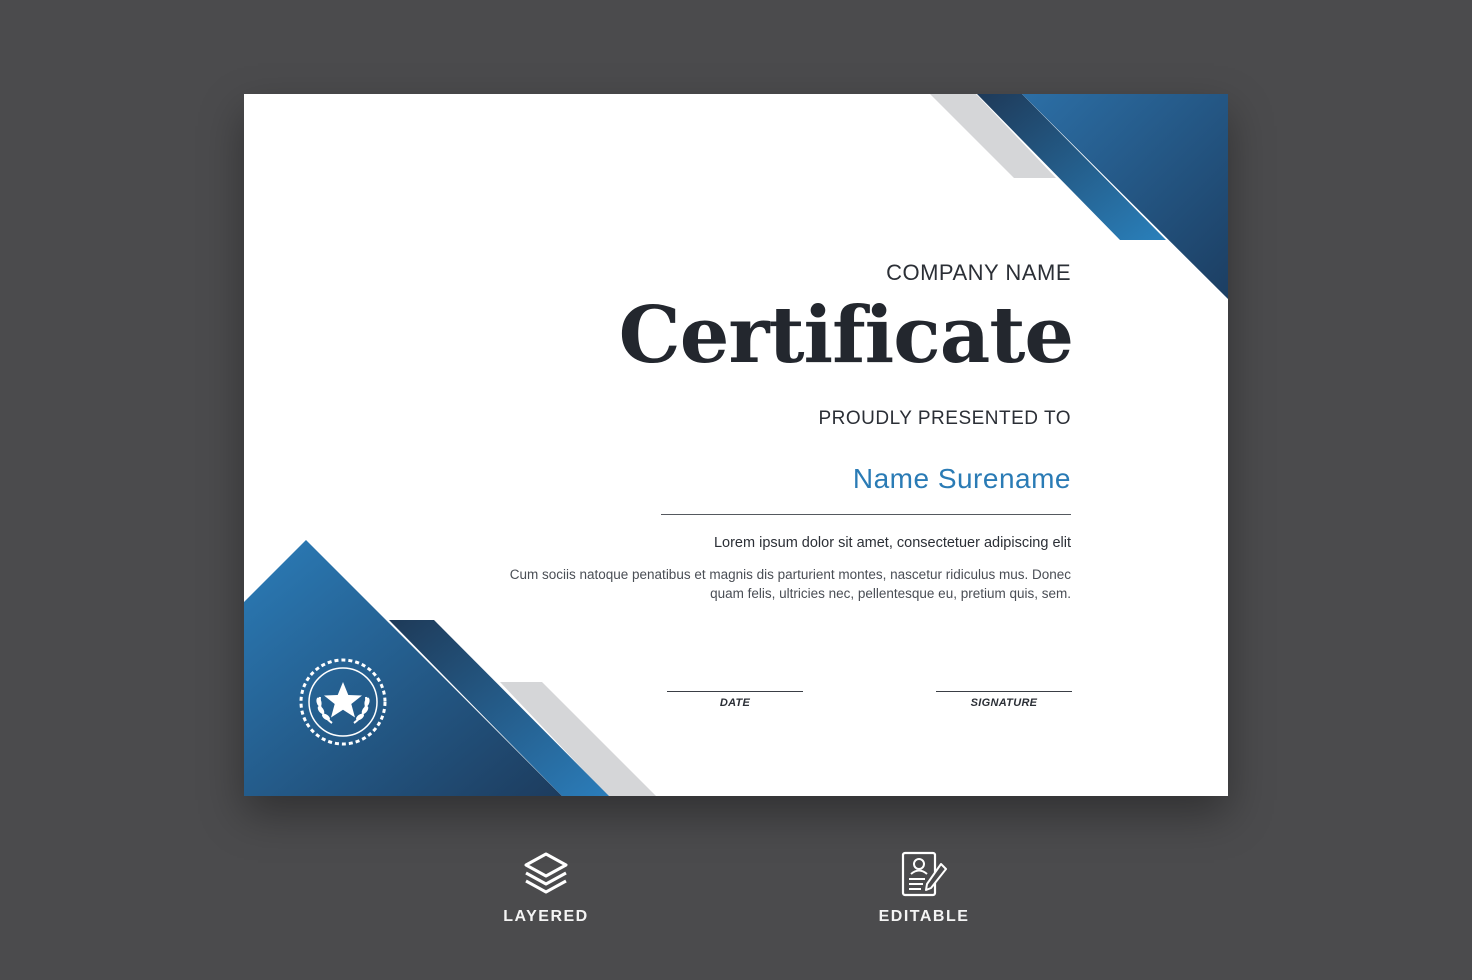 This screenshot has height=980, width=1472. I want to click on feature-label-layered: LAYERED, so click(546, 916).